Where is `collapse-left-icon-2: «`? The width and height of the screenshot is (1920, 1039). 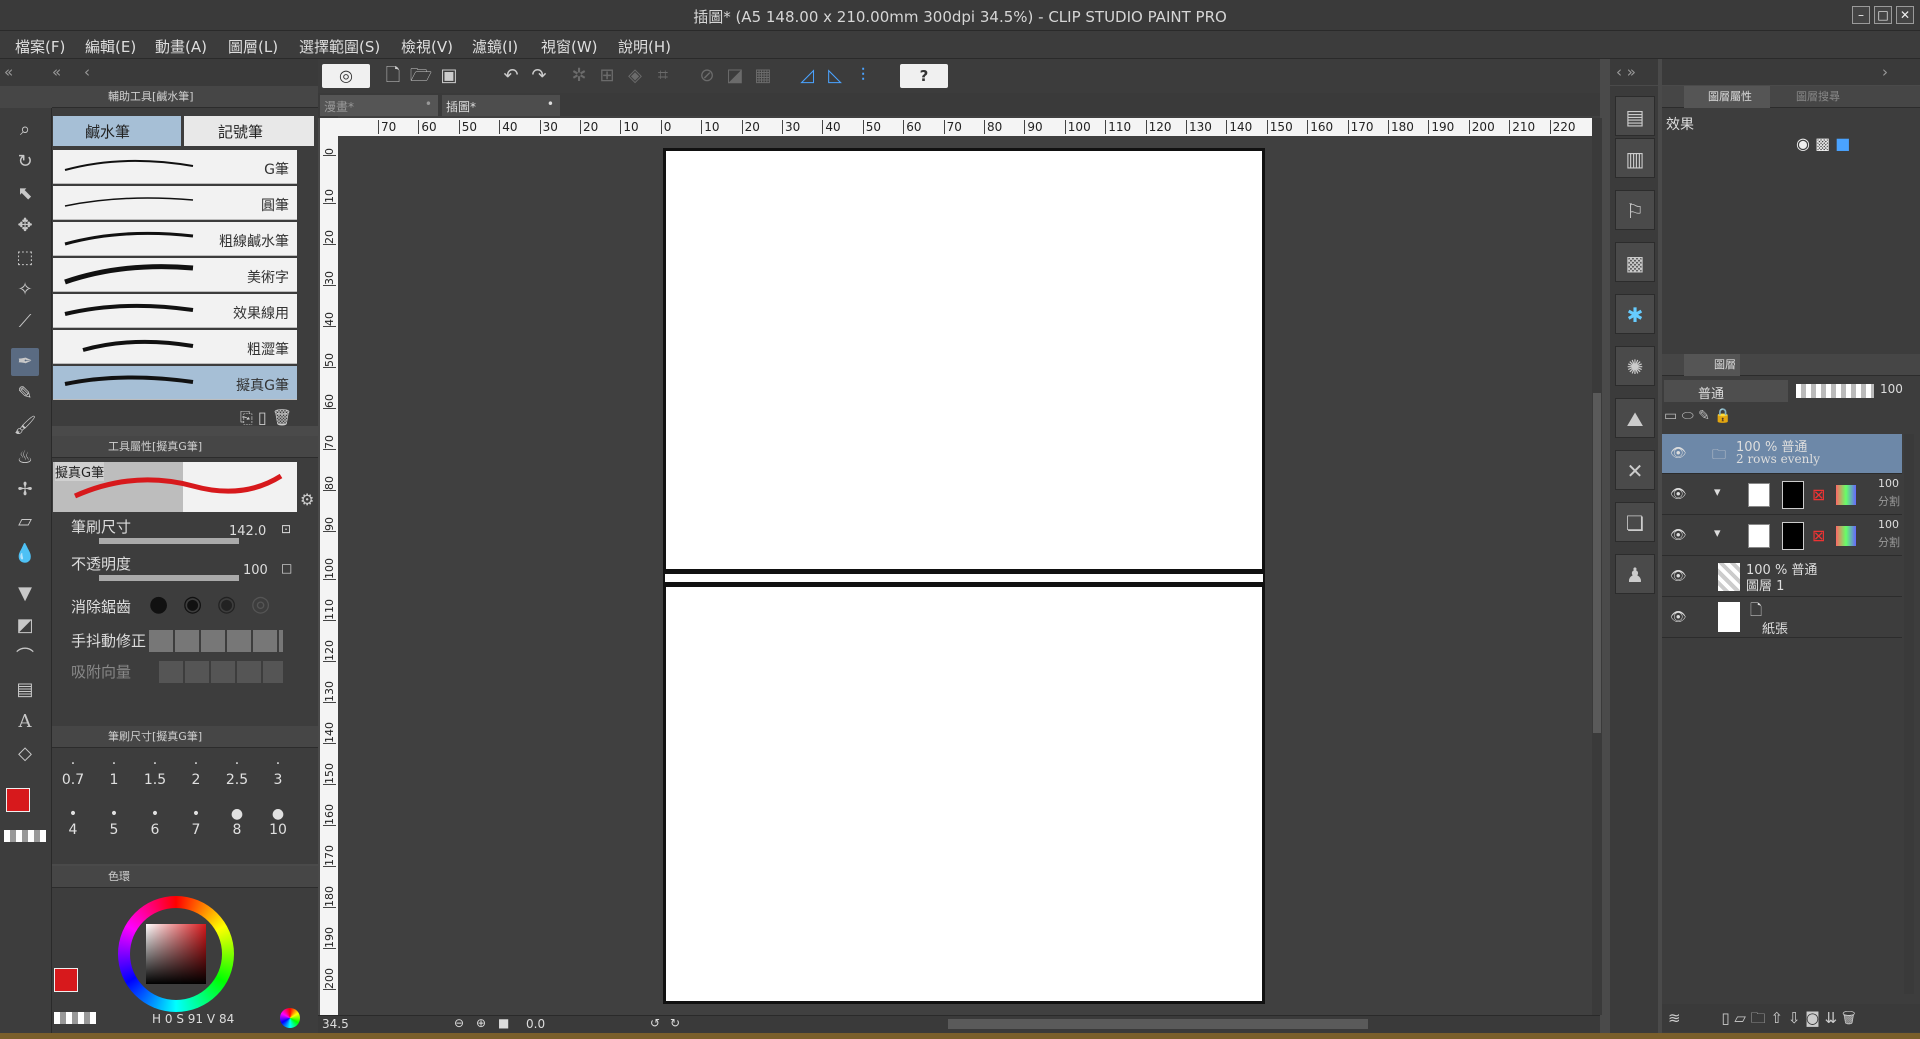 collapse-left-icon-2: « is located at coordinates (56, 72).